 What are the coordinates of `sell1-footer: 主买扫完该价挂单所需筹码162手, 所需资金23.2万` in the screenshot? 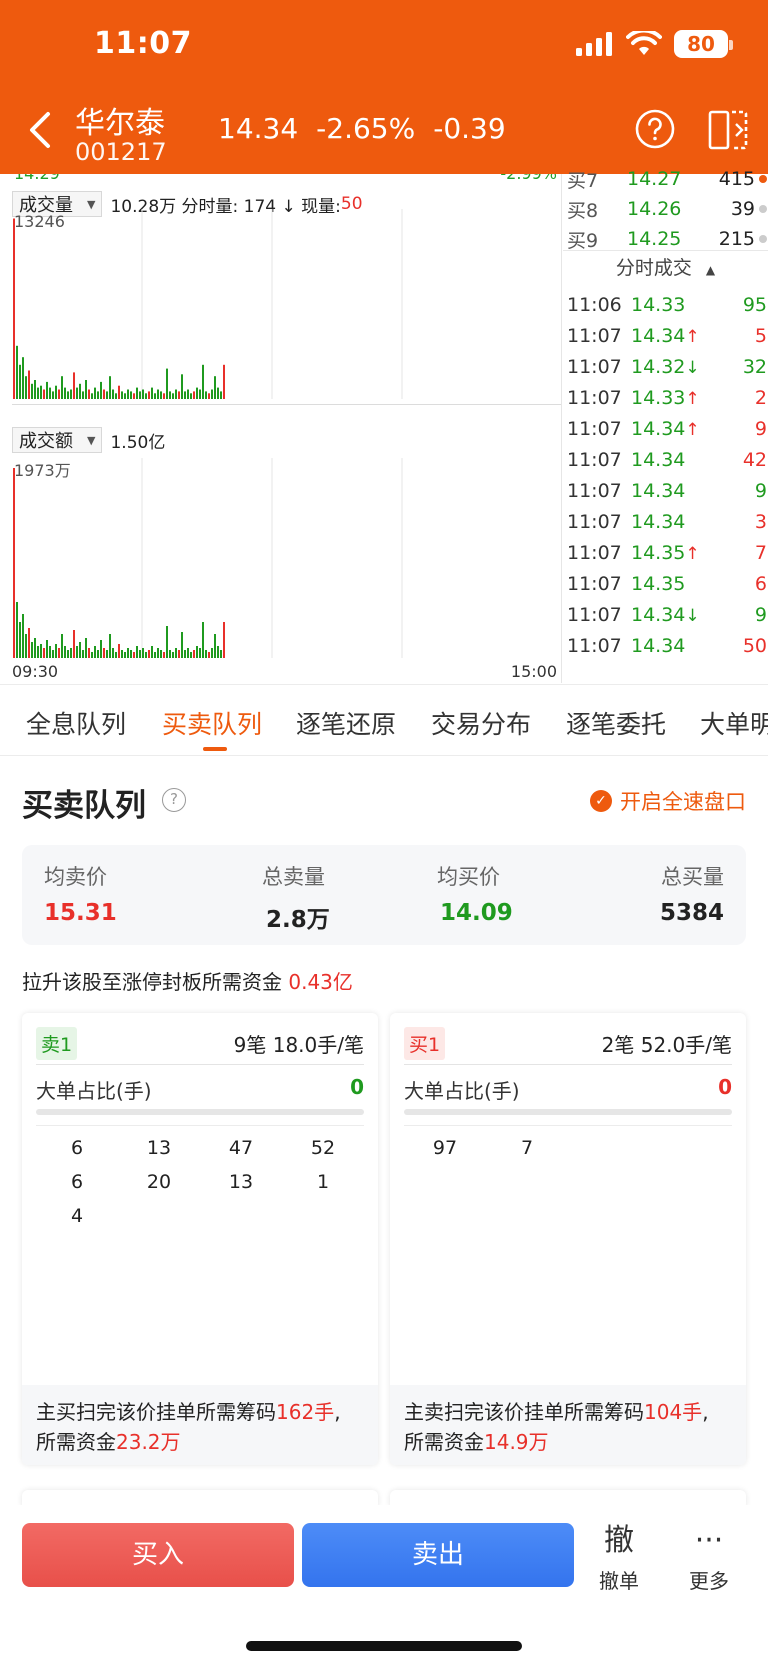 It's located at (200, 1425).